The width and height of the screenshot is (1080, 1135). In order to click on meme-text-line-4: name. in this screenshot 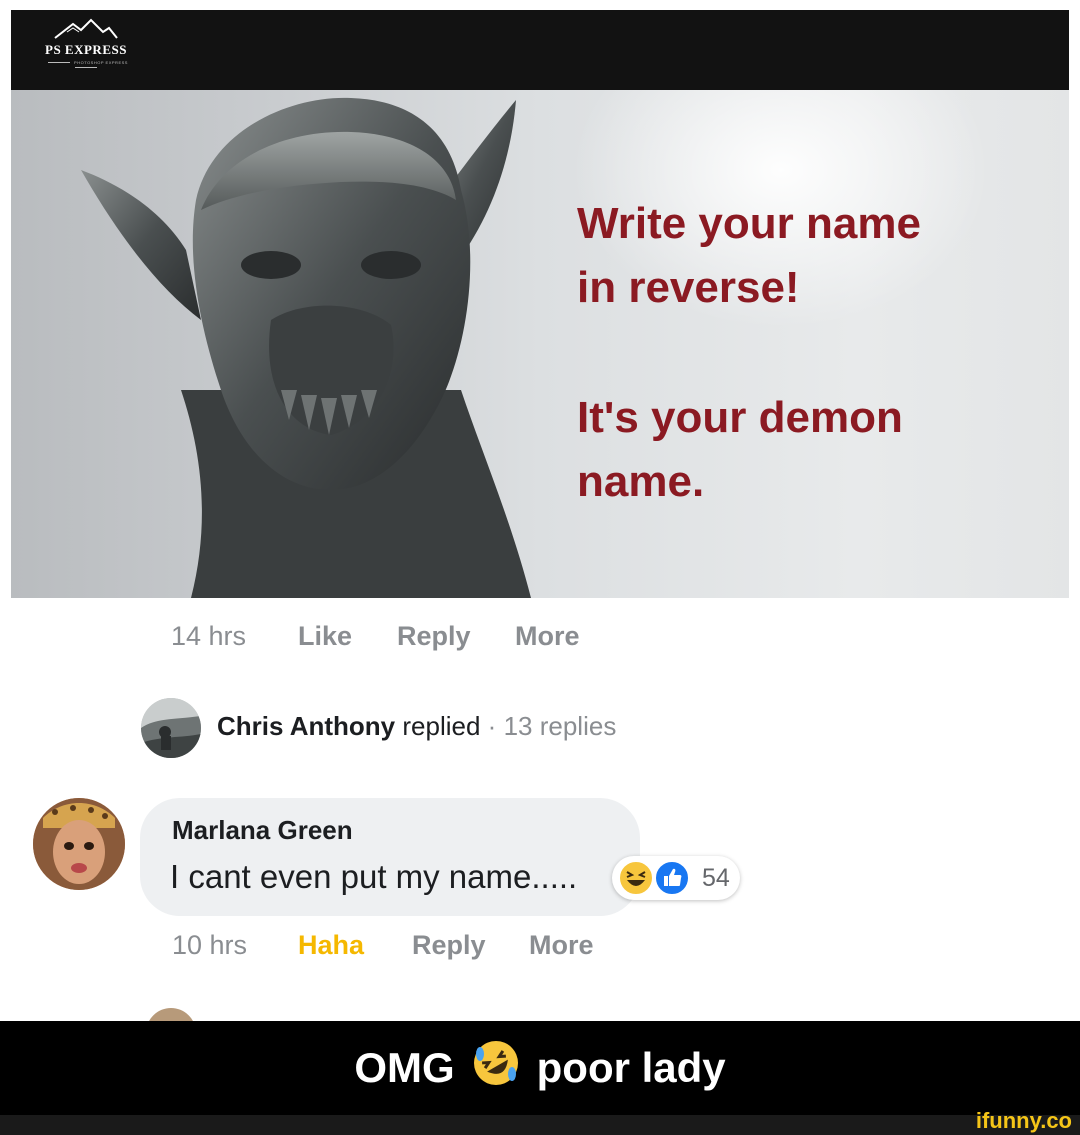, I will do `click(641, 481)`.